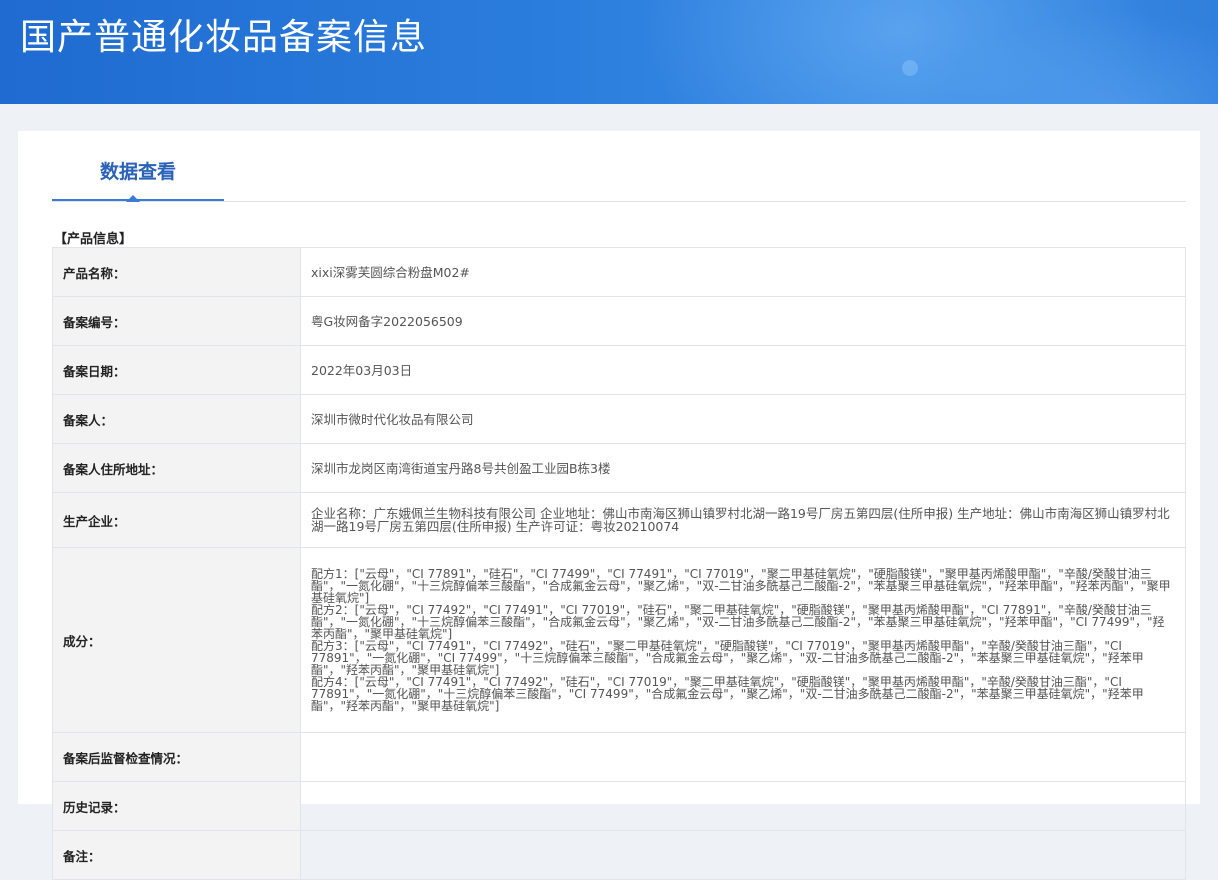 The height and width of the screenshot is (880, 1218). I want to click on table-row: 备案日期： 2022年03月03日, so click(619, 370).